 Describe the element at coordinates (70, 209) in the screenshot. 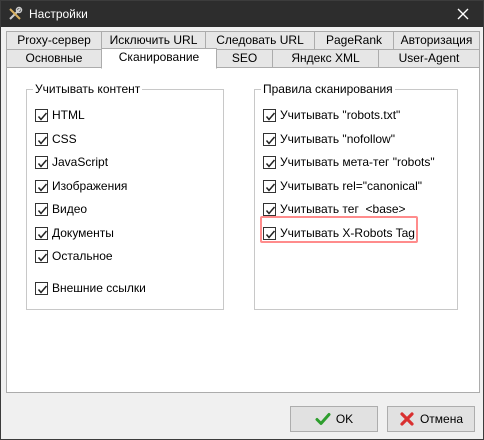

I see `checkbox-label: Видео` at that location.